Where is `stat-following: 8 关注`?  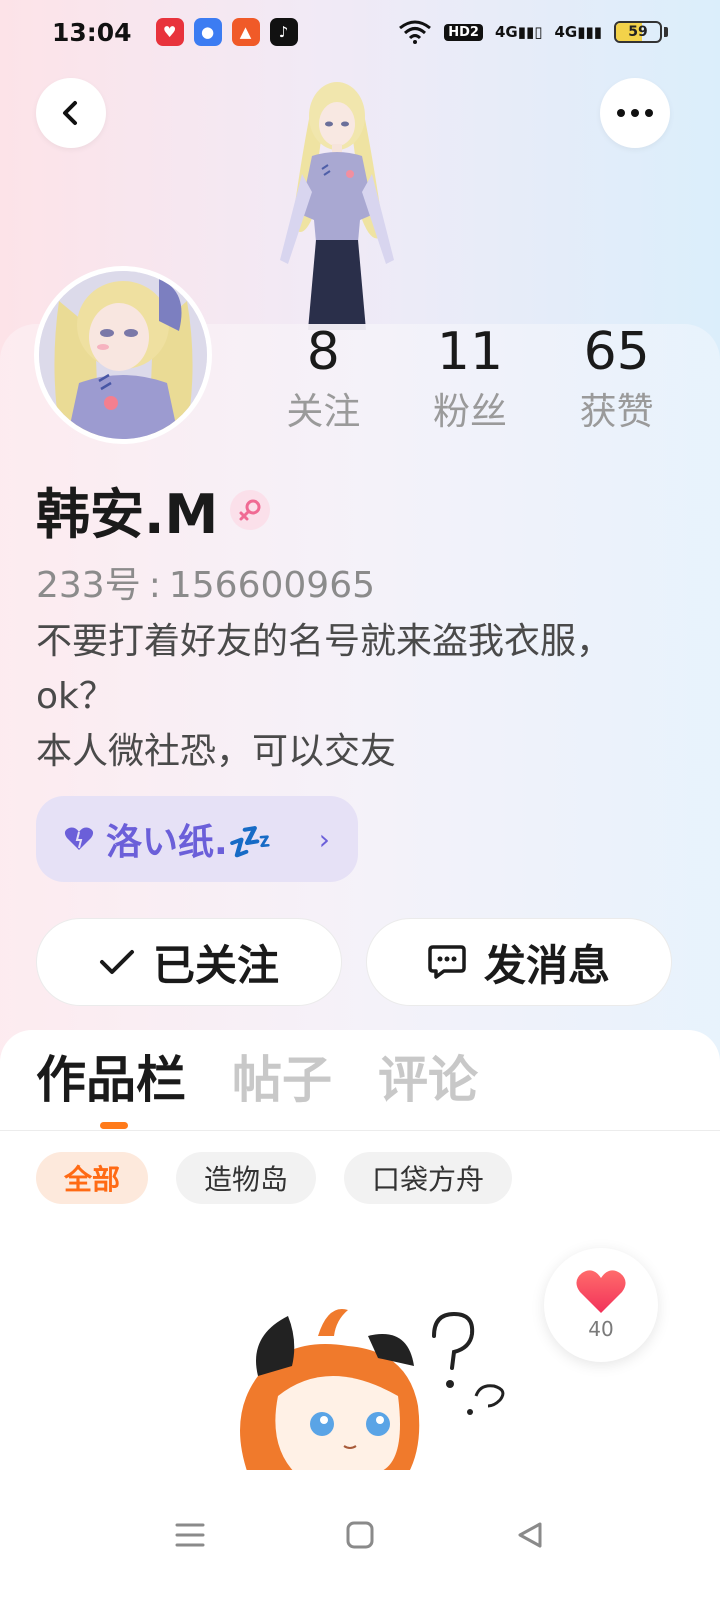 stat-following: 8 关注 is located at coordinates (323, 379).